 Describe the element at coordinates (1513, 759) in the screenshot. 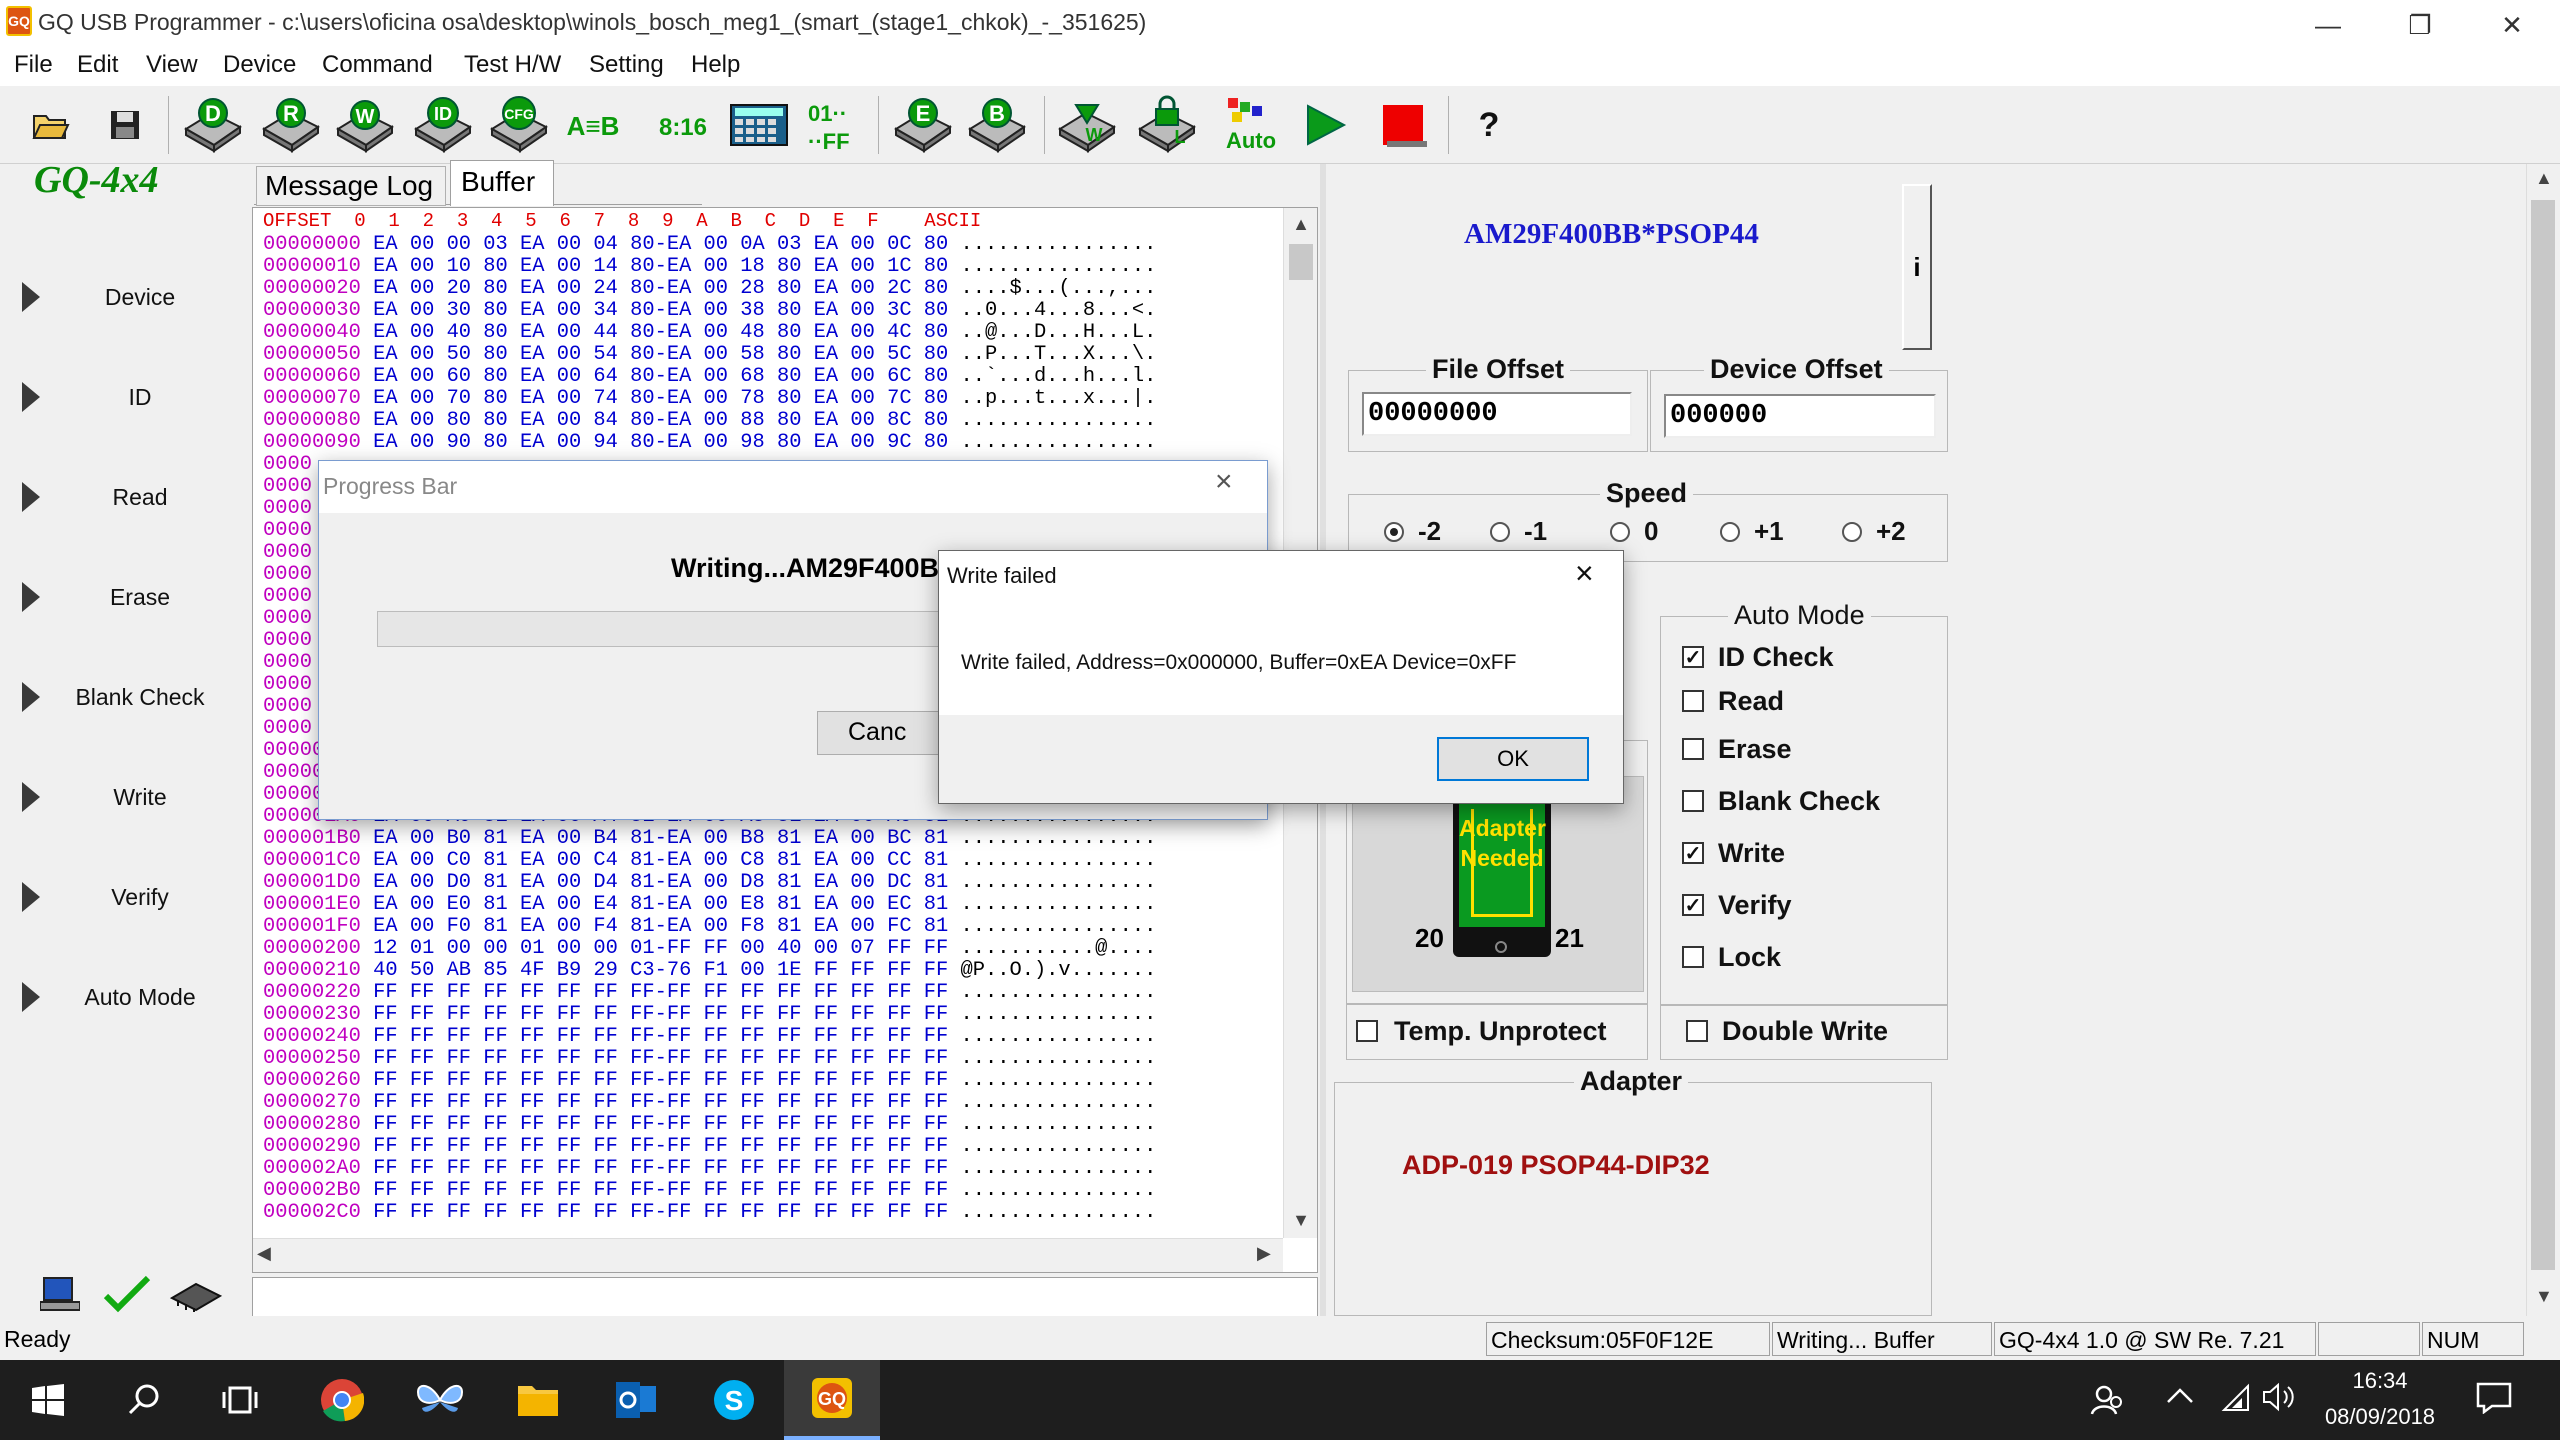

I see `ok-button: OK` at that location.